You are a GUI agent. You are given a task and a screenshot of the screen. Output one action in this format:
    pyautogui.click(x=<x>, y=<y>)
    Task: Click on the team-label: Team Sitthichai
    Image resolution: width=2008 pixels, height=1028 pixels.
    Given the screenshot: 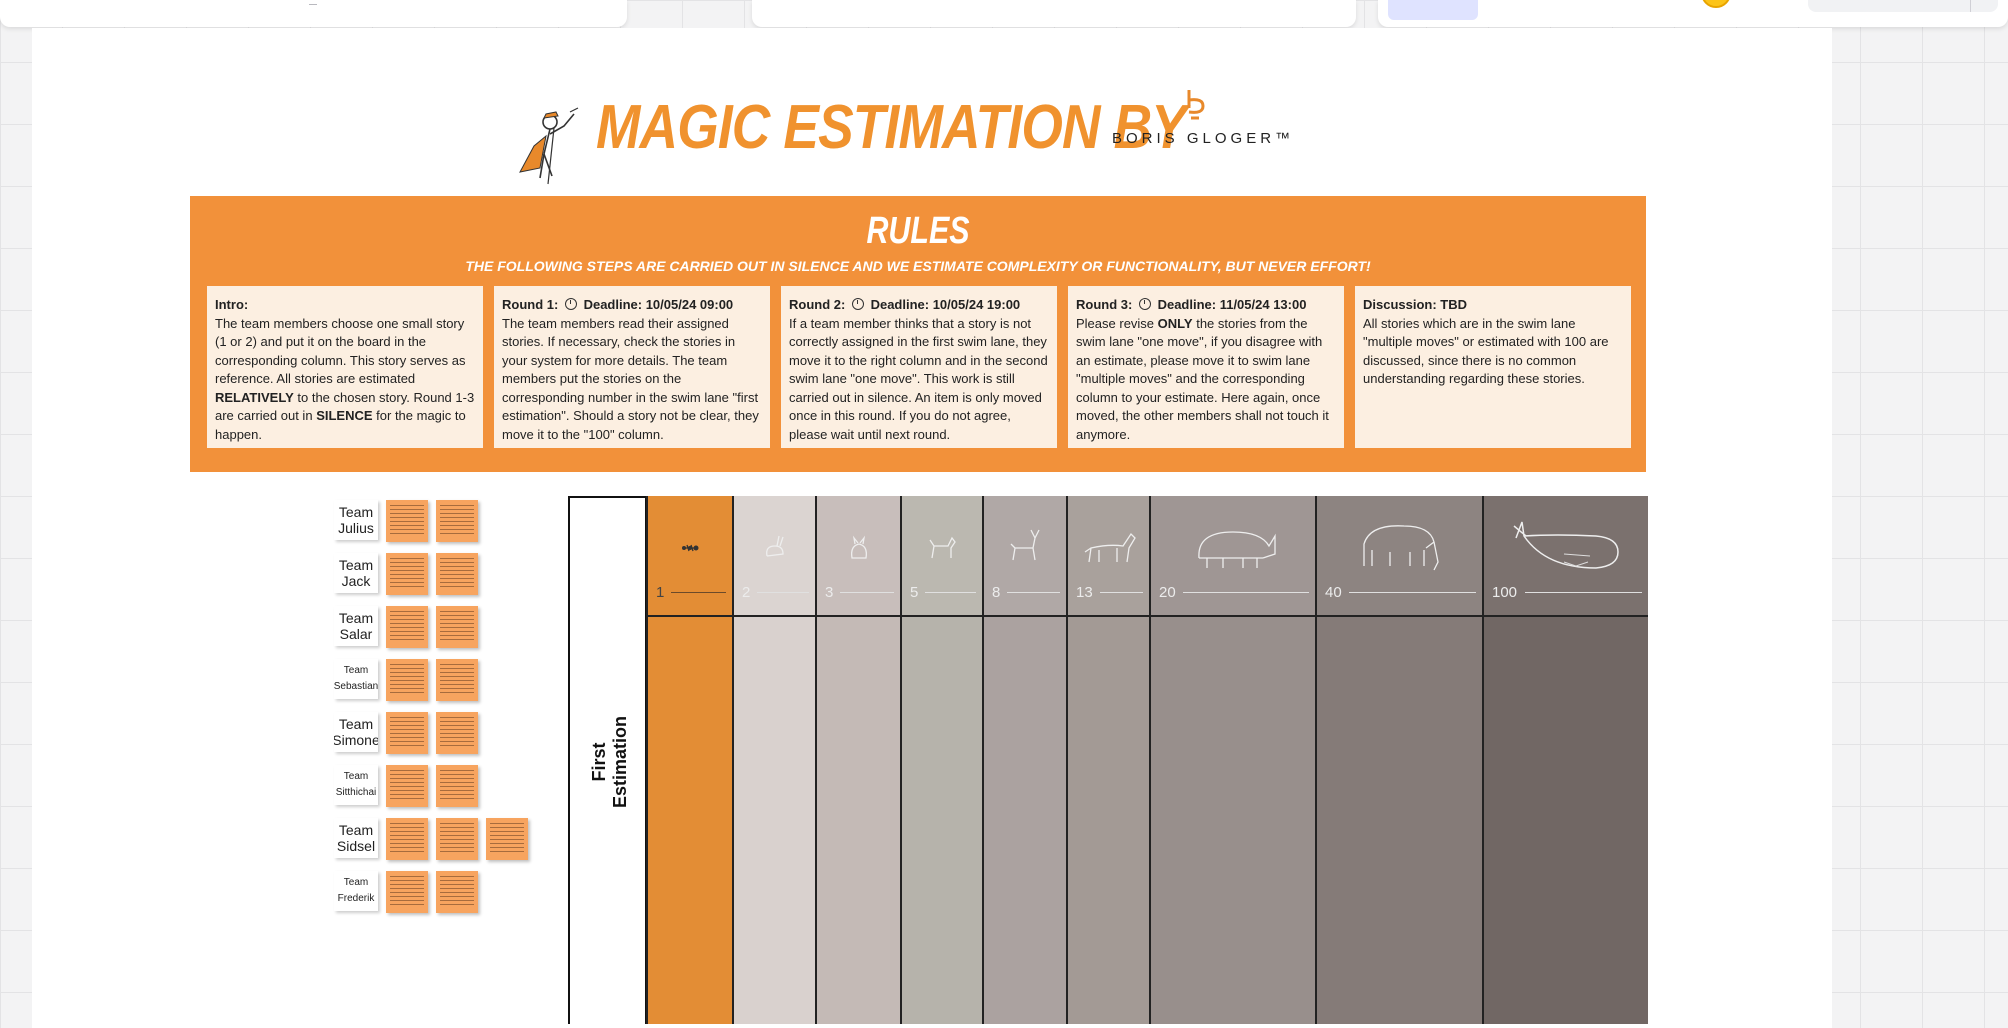 What is the action you would take?
    pyautogui.click(x=356, y=785)
    